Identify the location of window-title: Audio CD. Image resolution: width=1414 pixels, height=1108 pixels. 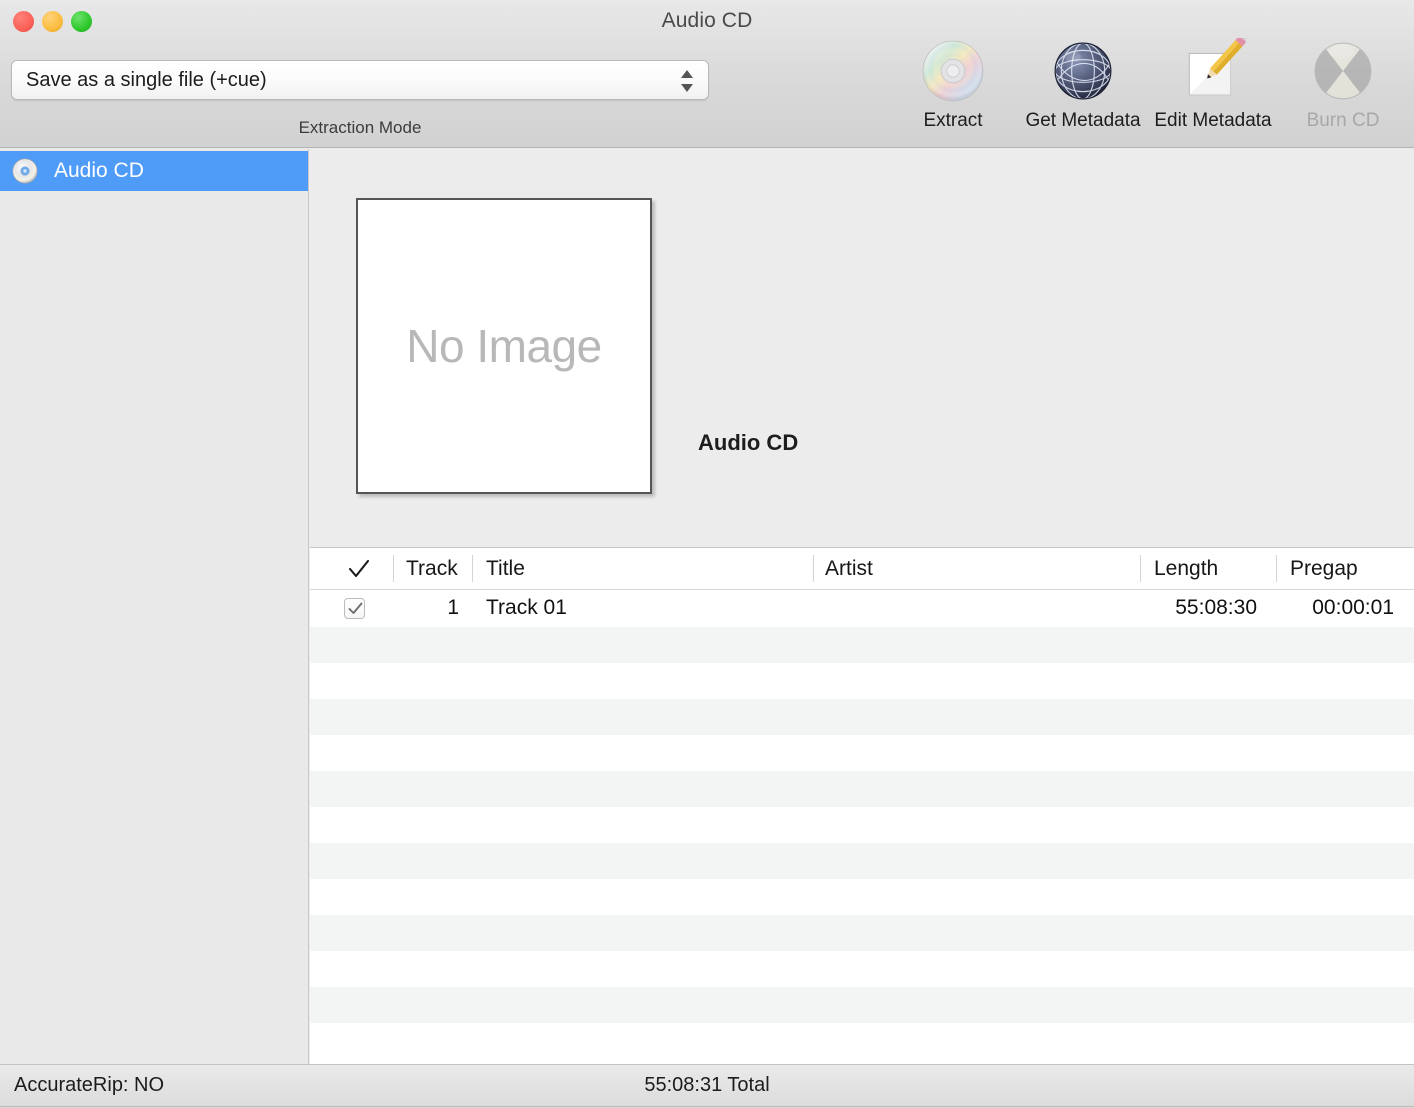
(707, 20).